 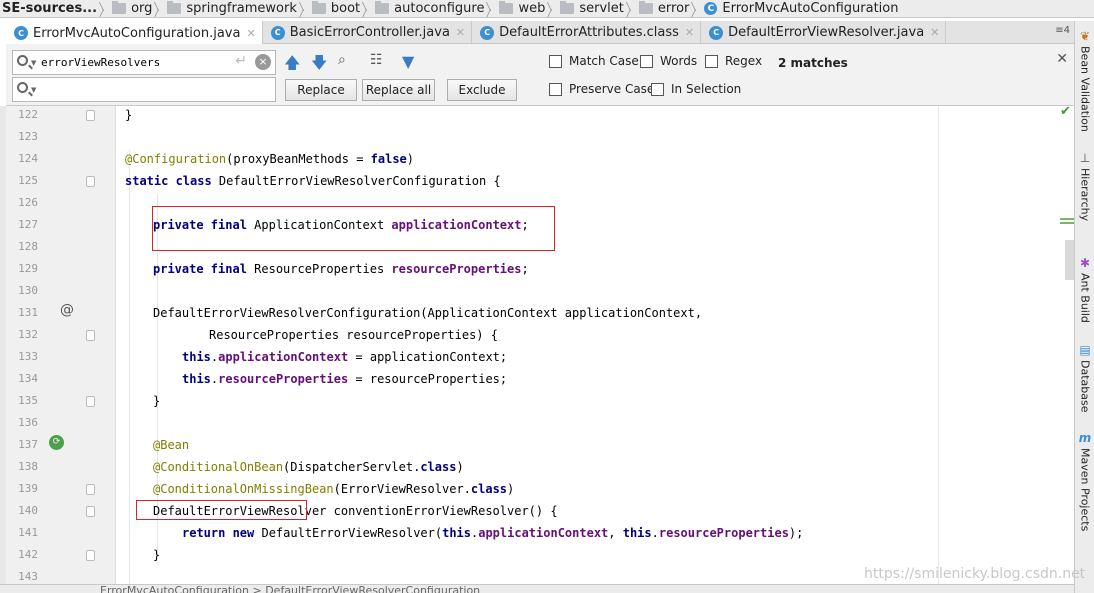 What do you see at coordinates (368, 32) in the screenshot?
I see `tab-basicerrorcontroller: C BasicErrorController.java ✕` at bounding box center [368, 32].